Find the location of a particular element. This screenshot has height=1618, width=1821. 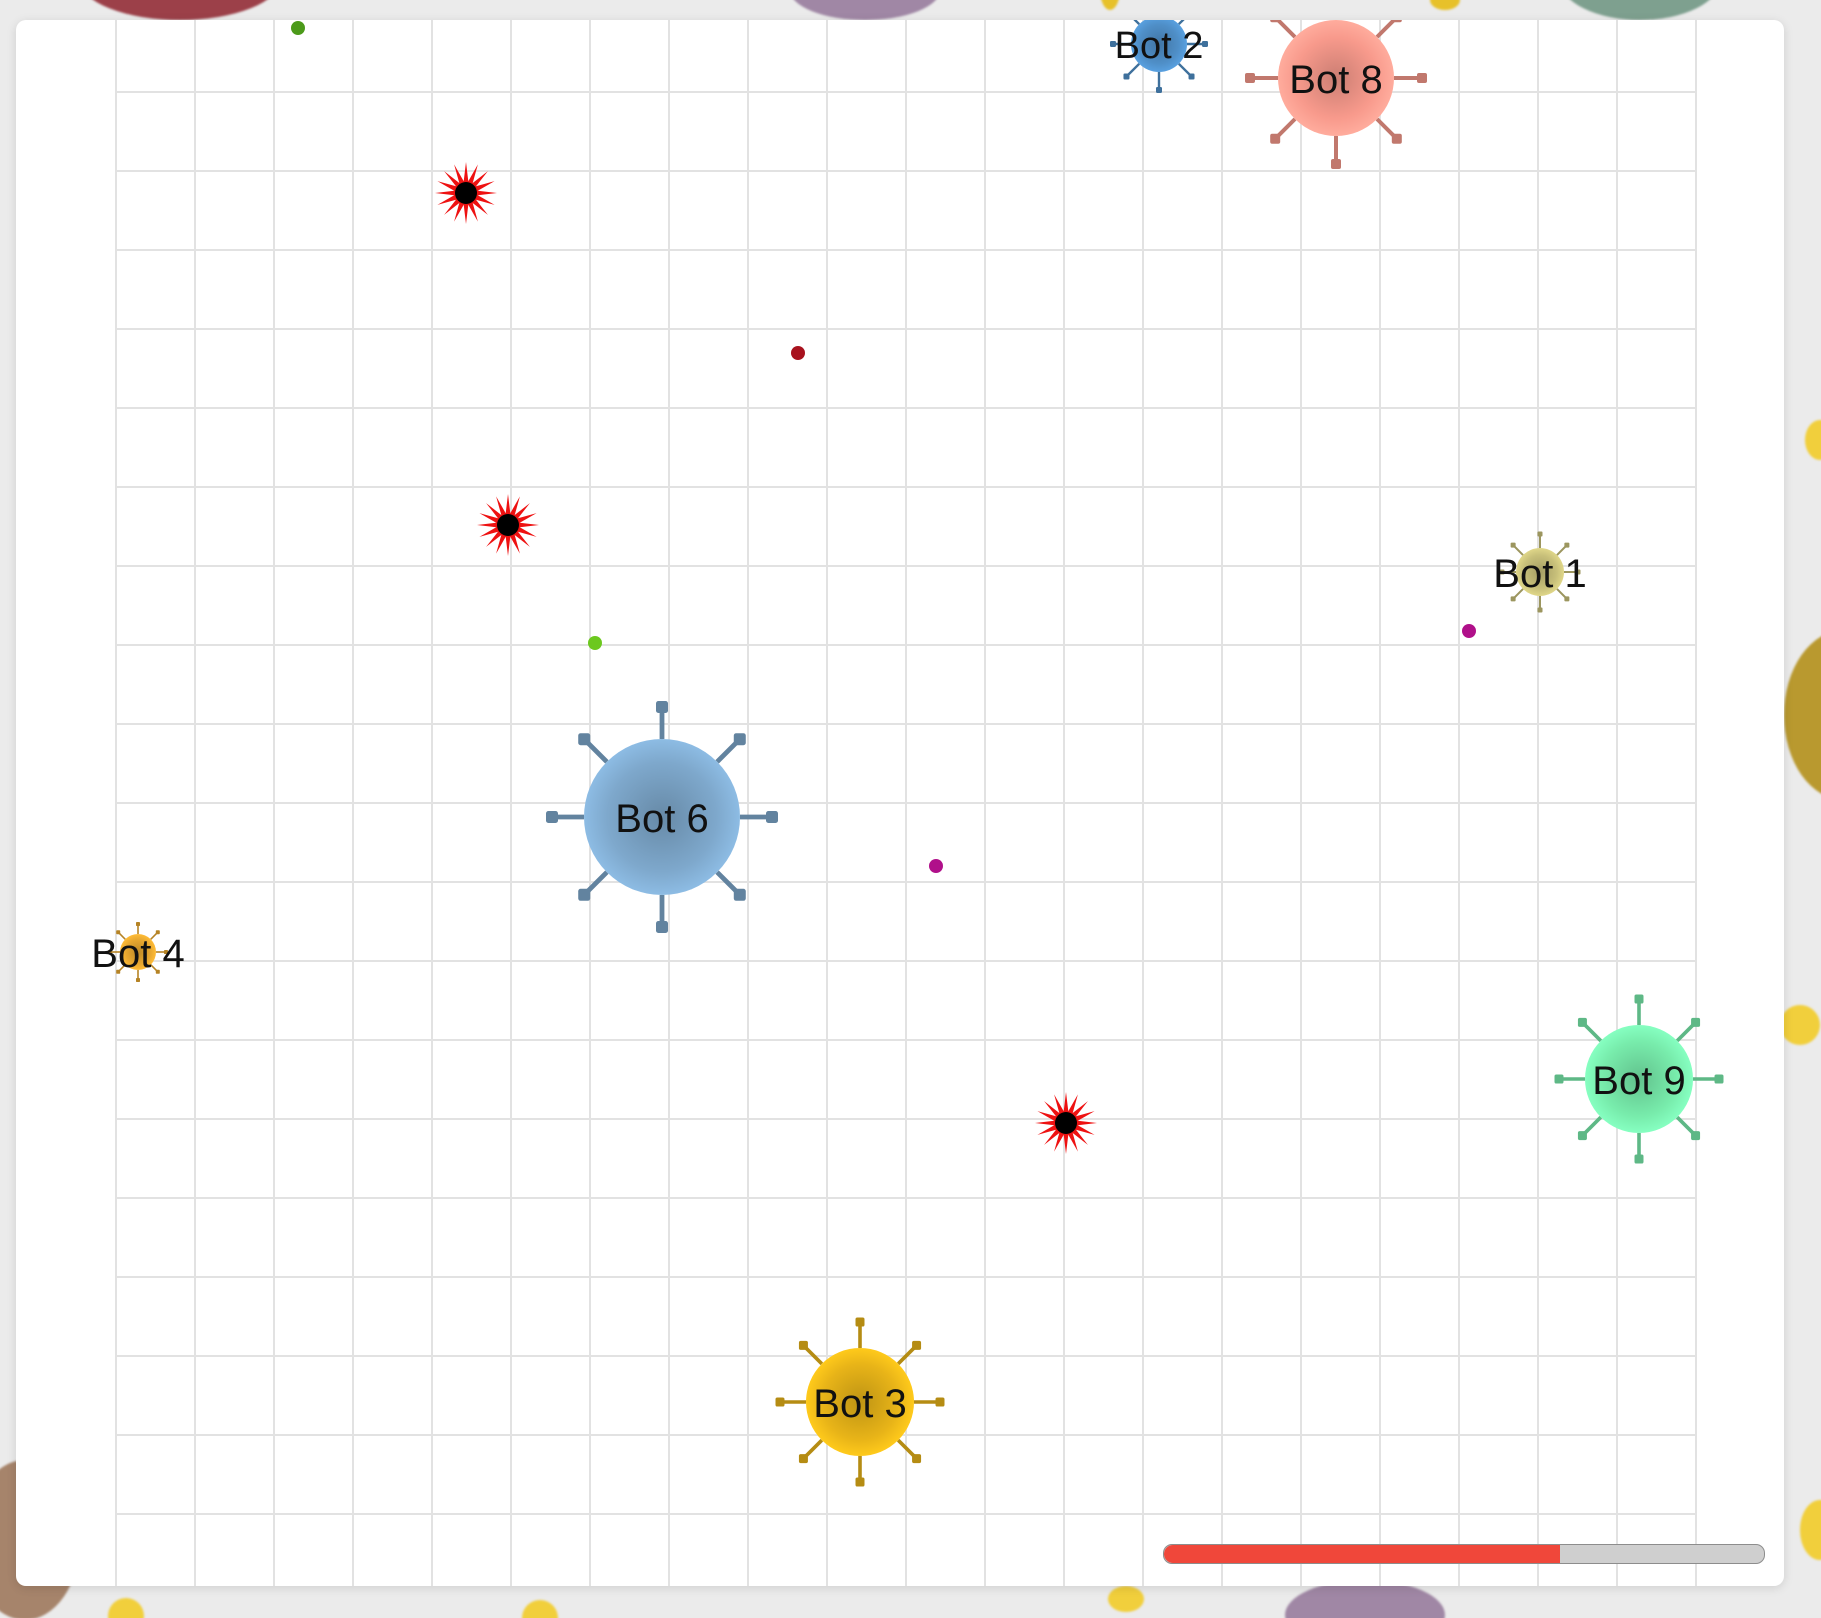

player-cell: Bot 3 is located at coordinates (860, 1402).